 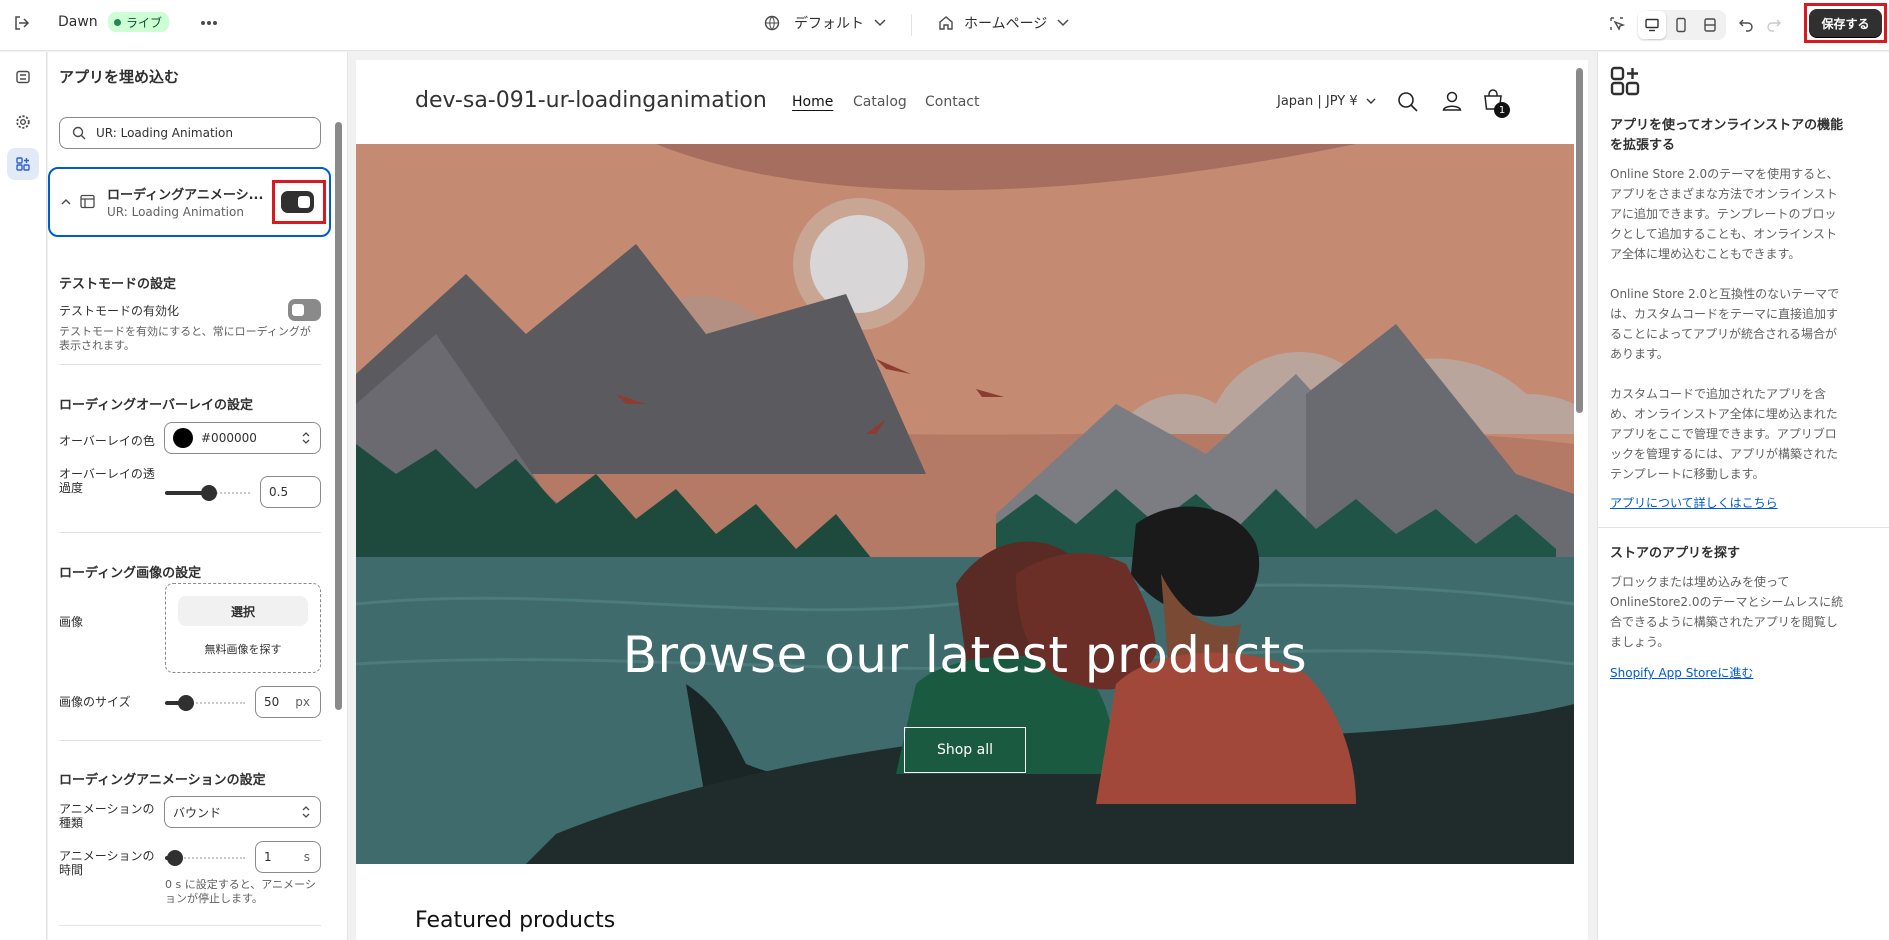 I want to click on animation-type-label-1: アニメーションの, so click(x=107, y=809).